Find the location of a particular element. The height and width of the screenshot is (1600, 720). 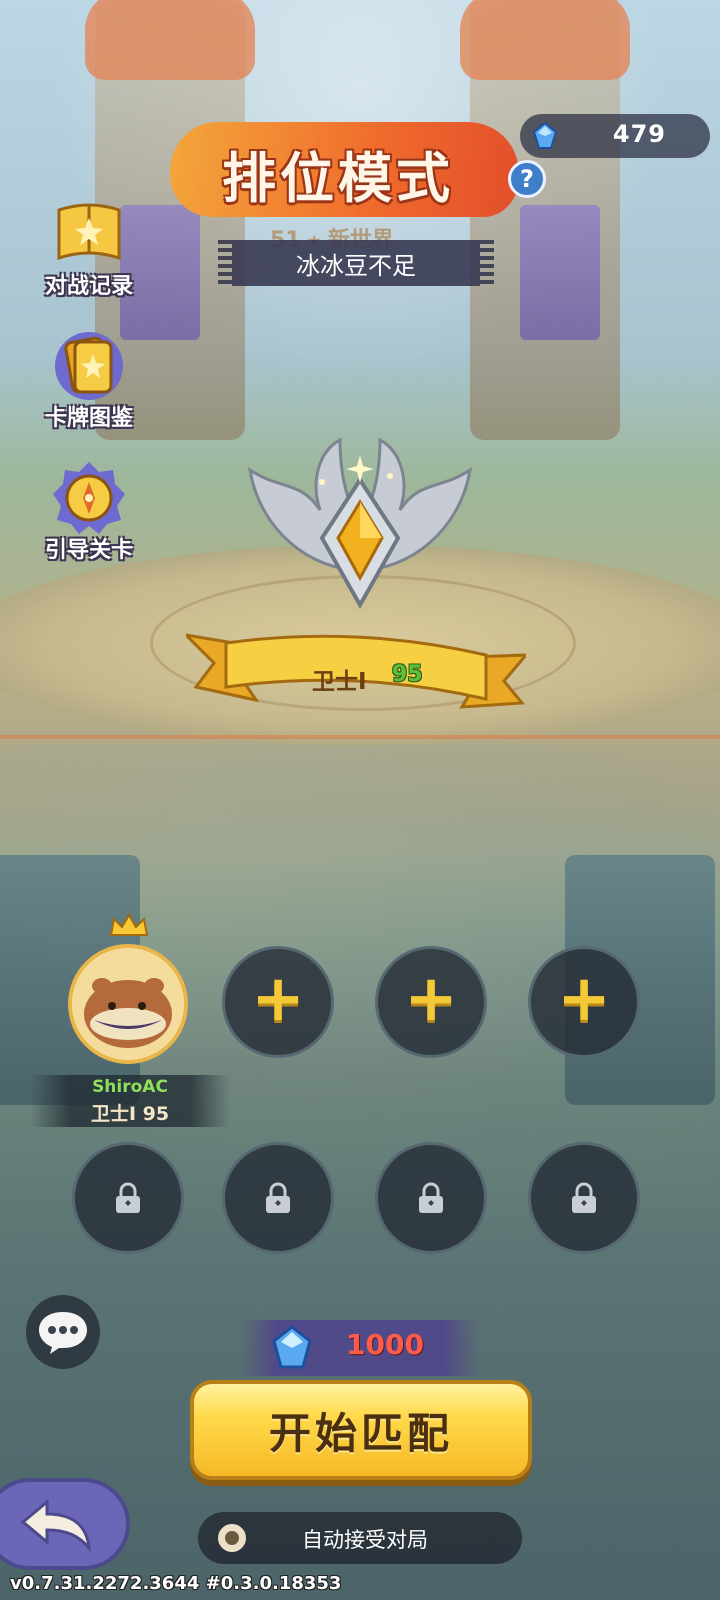

back-button is located at coordinates (65, 1524).